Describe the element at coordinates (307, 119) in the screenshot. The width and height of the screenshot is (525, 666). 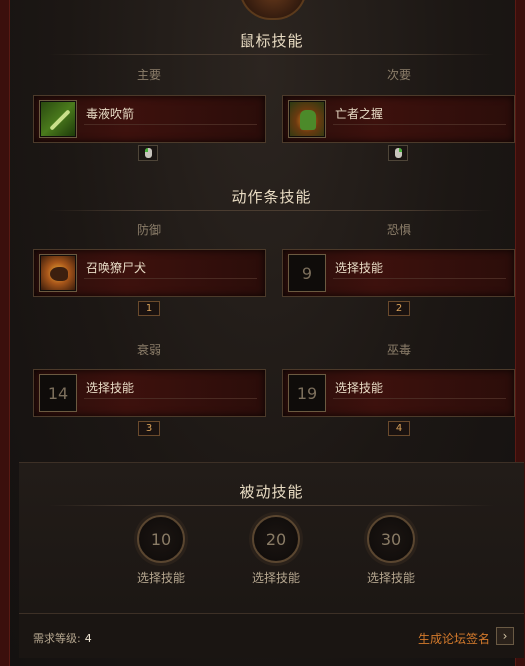
I see `grasp-of-the-dead-icon` at that location.